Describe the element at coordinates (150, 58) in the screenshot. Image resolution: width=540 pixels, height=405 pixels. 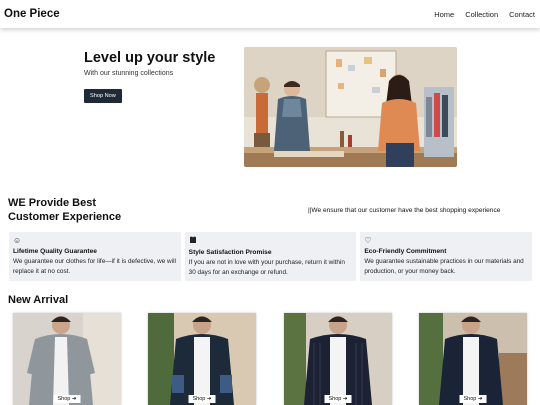
I see `hero-title: Level up your style` at that location.